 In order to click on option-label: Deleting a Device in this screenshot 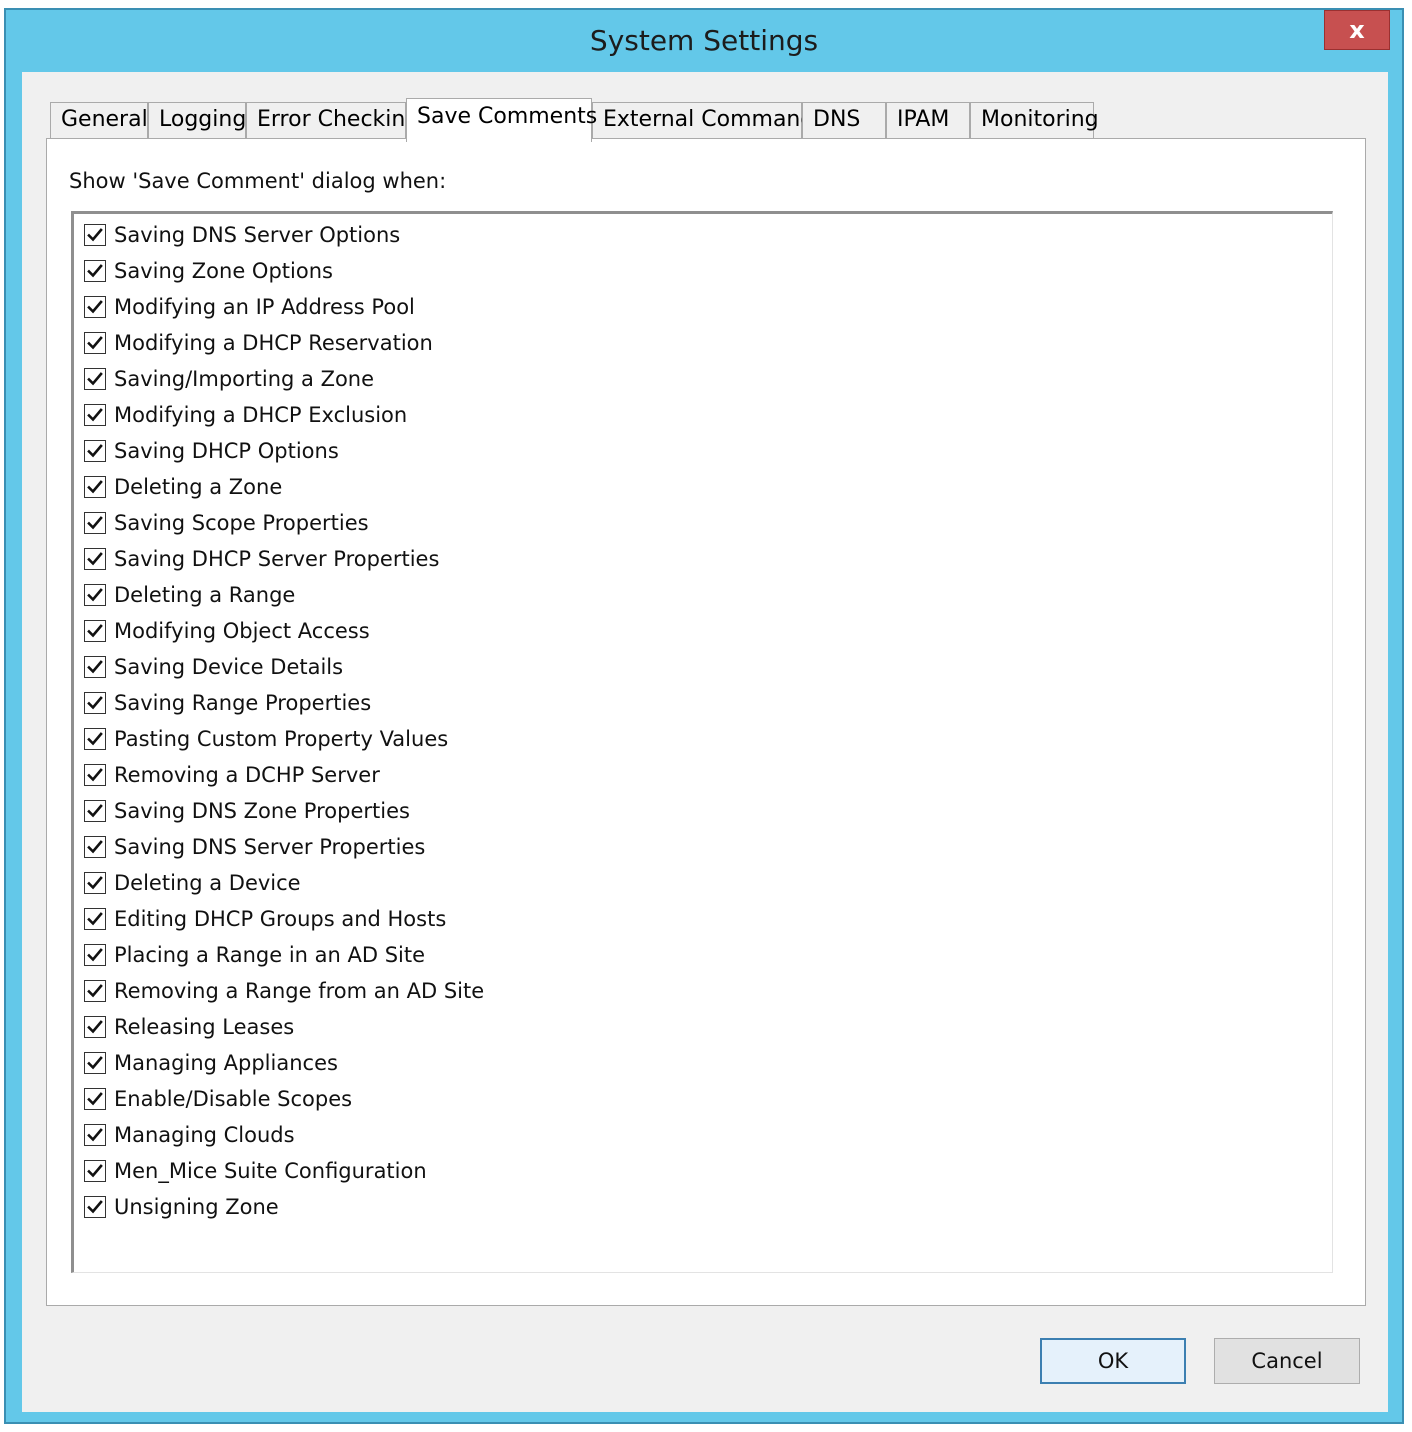, I will do `click(207, 883)`.